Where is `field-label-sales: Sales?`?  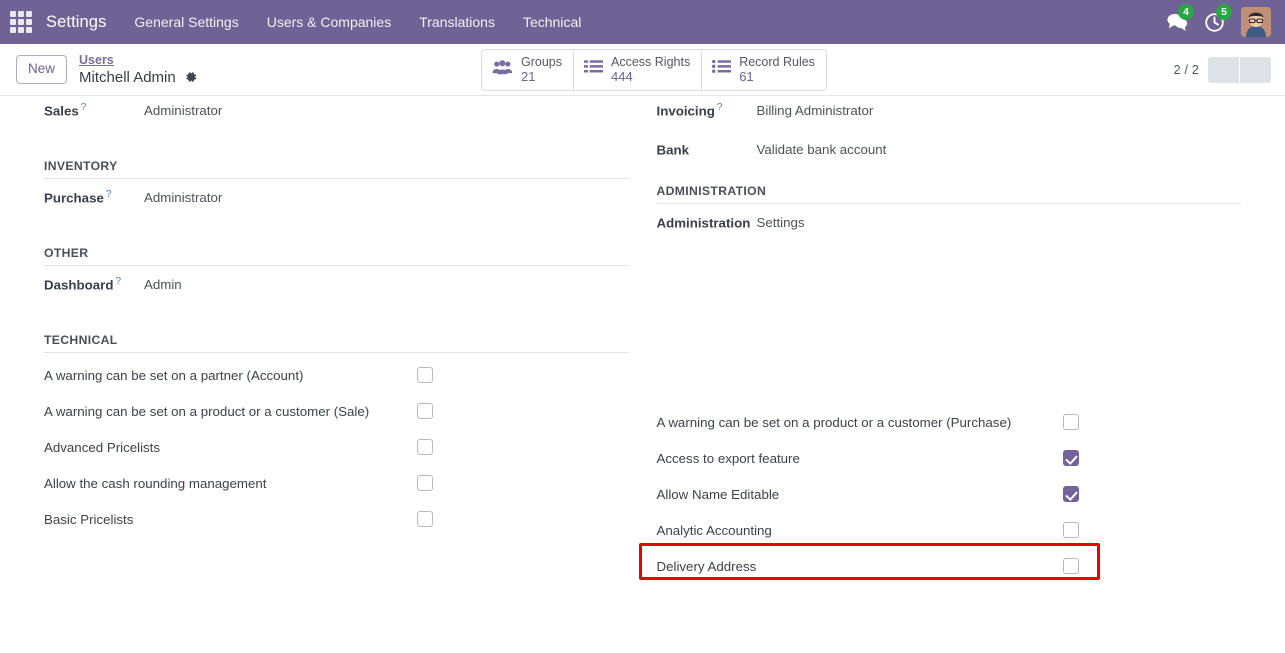 field-label-sales: Sales? is located at coordinates (92, 110).